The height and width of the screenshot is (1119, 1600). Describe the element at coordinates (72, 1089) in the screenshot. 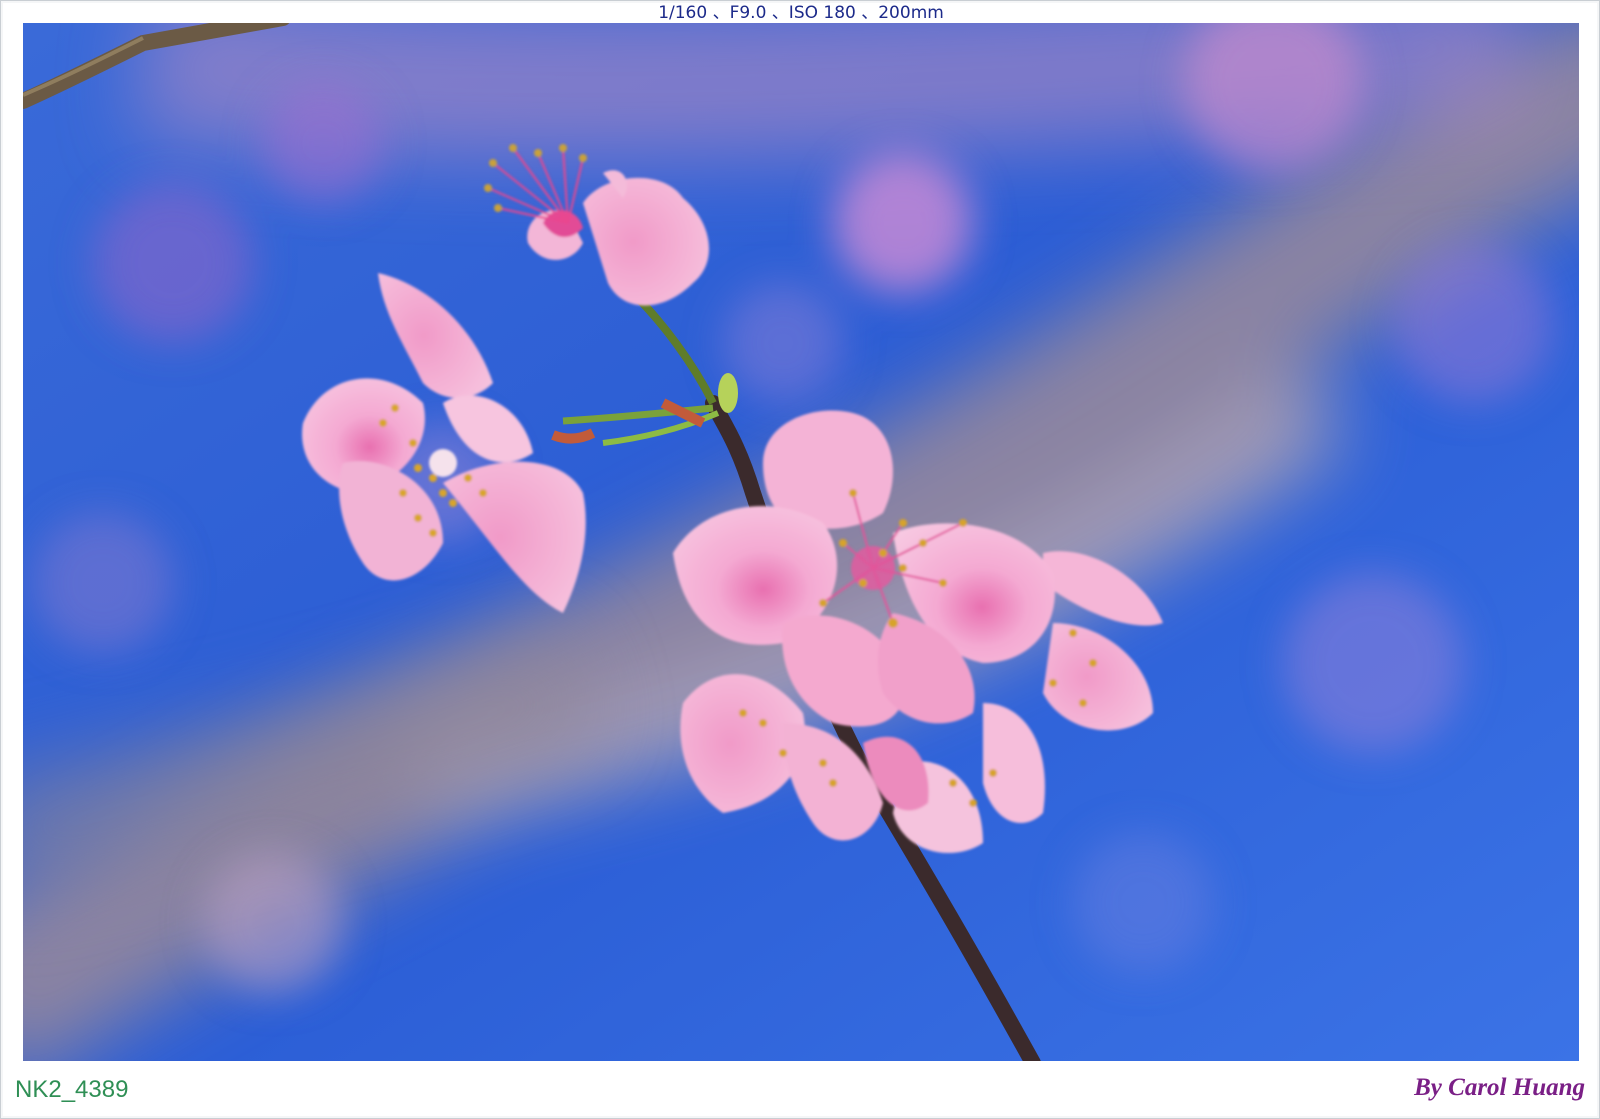

I see `file-id-label: NK2_4389` at that location.